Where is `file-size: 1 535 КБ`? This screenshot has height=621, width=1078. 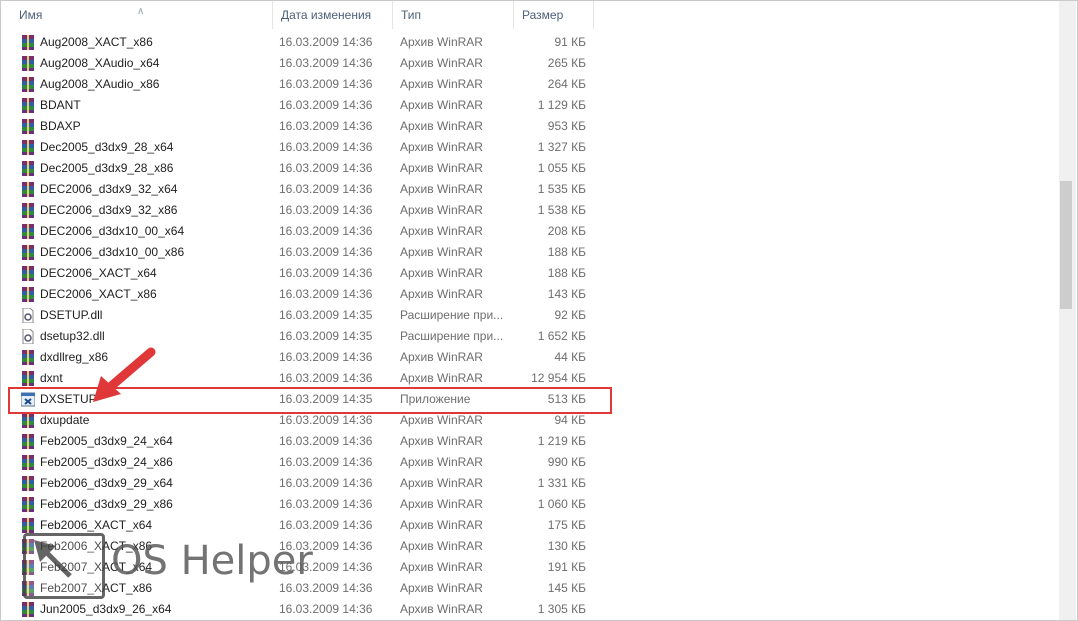 file-size: 1 535 КБ is located at coordinates (561, 189).